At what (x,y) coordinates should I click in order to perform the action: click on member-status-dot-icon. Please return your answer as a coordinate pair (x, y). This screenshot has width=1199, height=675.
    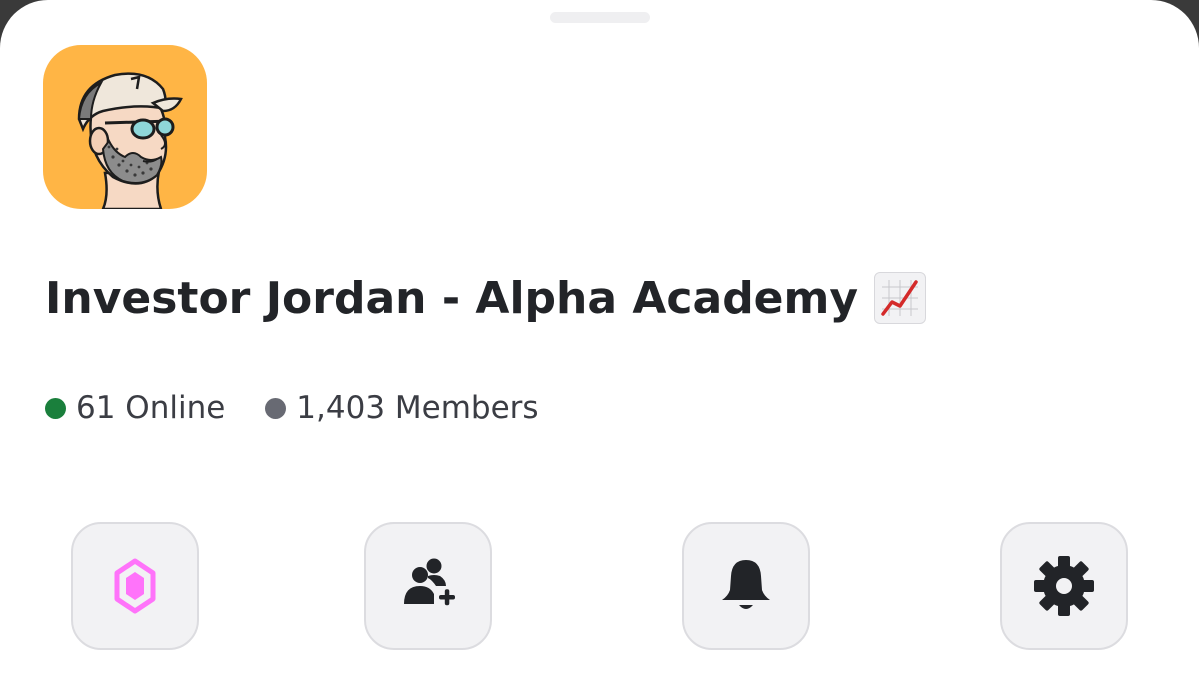
    Looking at the image, I should click on (276, 408).